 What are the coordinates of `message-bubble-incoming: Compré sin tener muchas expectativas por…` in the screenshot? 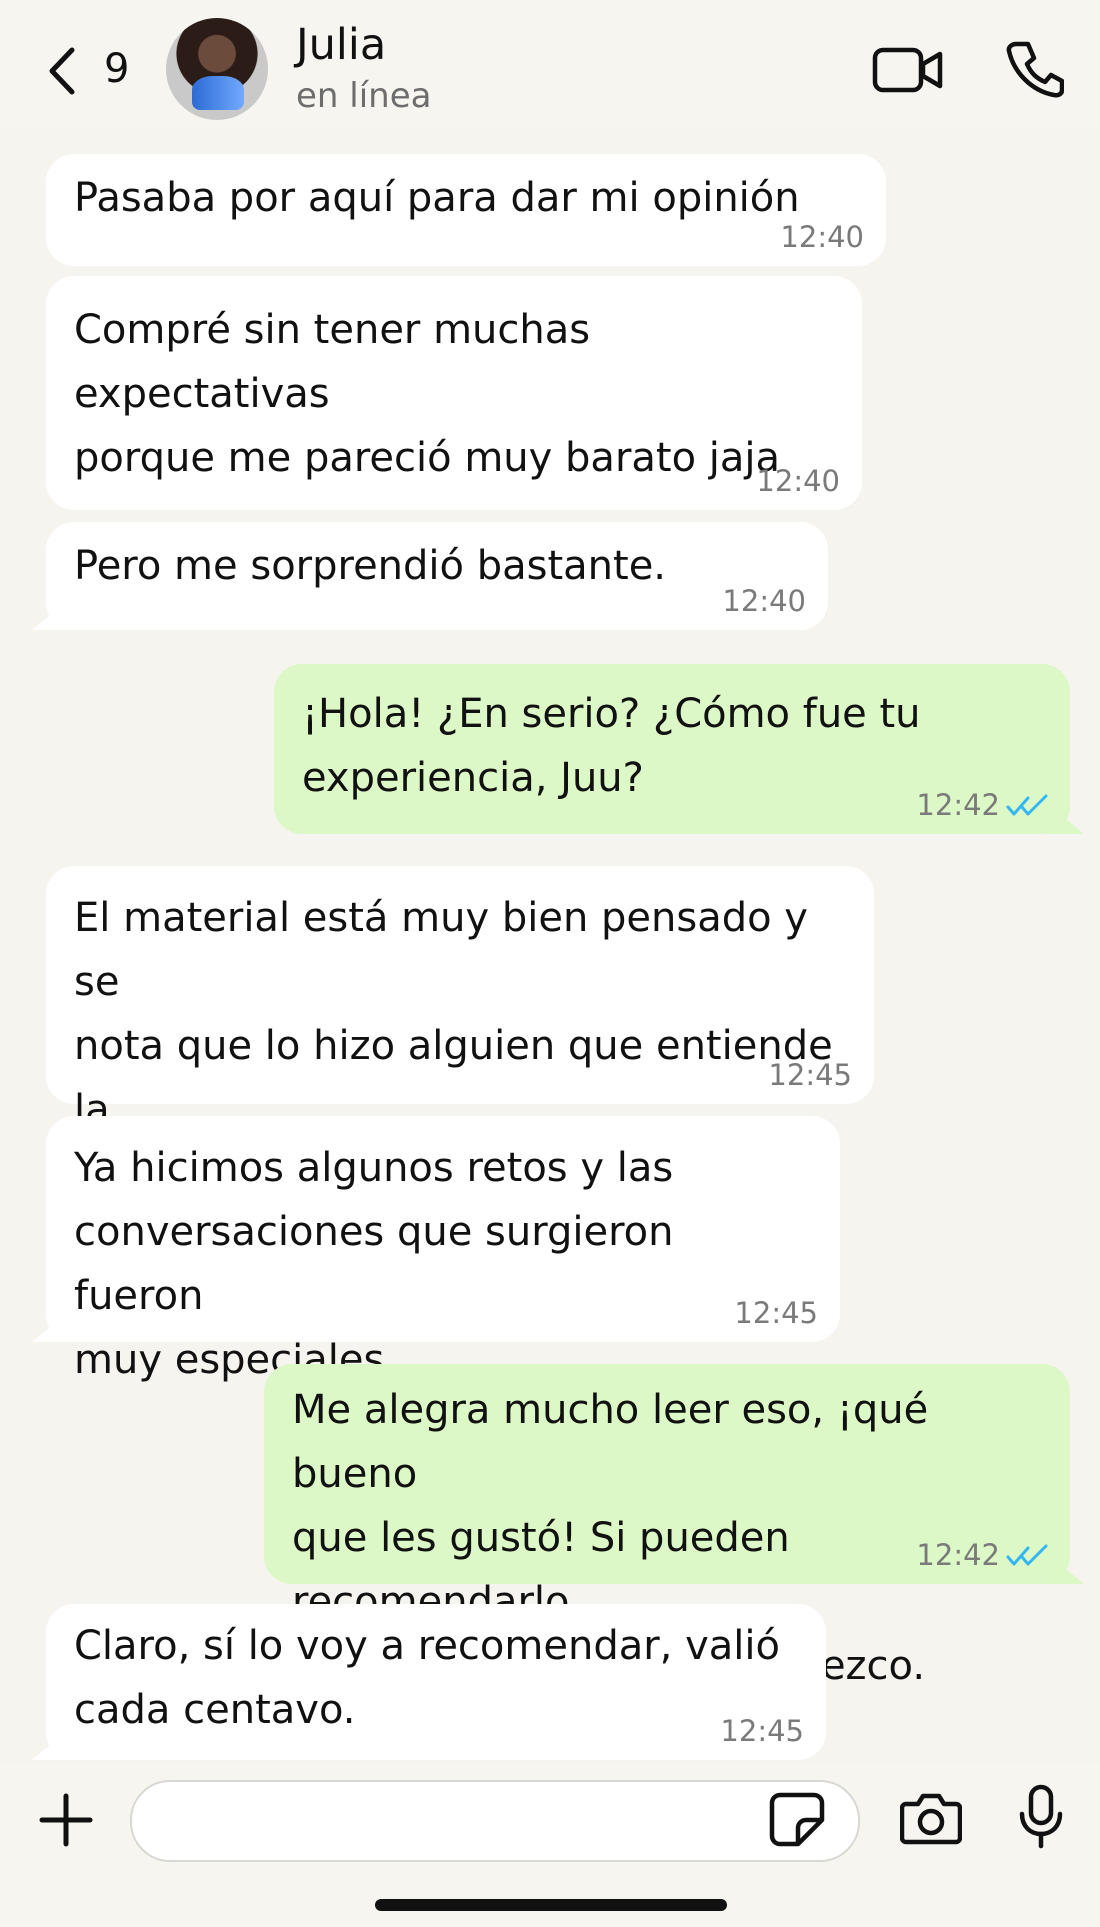 It's located at (454, 393).